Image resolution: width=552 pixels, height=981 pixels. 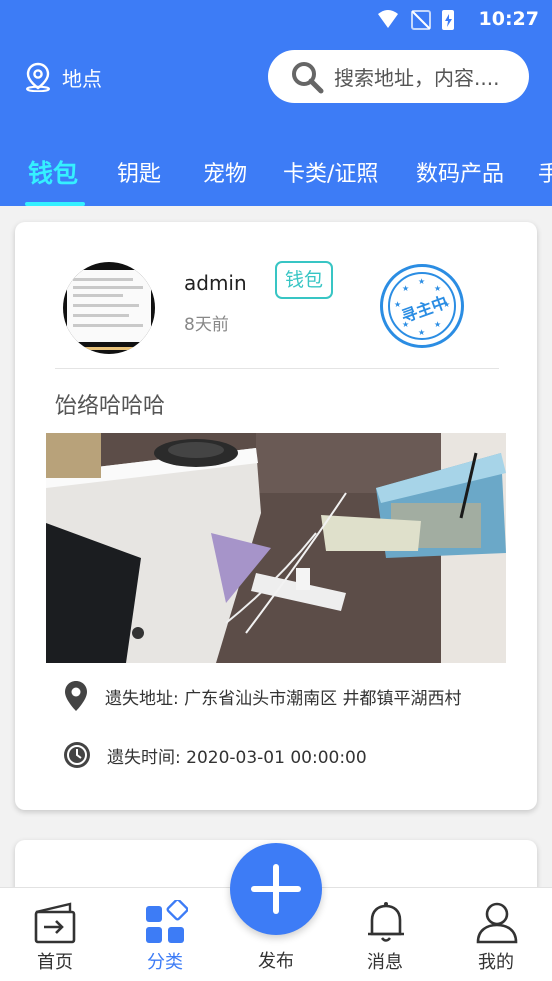 I want to click on tab-wallet: 钱包, so click(x=53, y=172).